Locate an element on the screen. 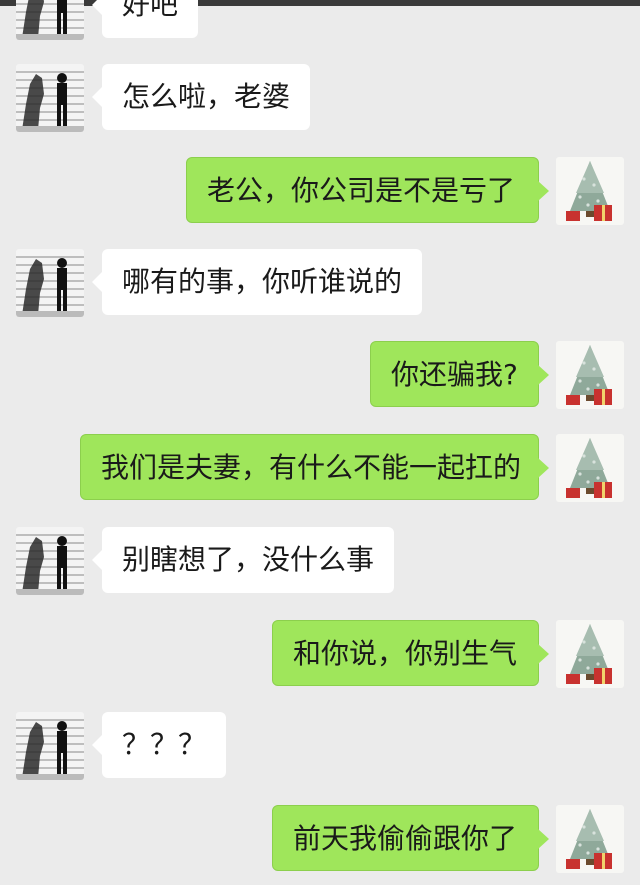  message-bubble: 老公，你公司是不是亏了 is located at coordinates (367, 190).